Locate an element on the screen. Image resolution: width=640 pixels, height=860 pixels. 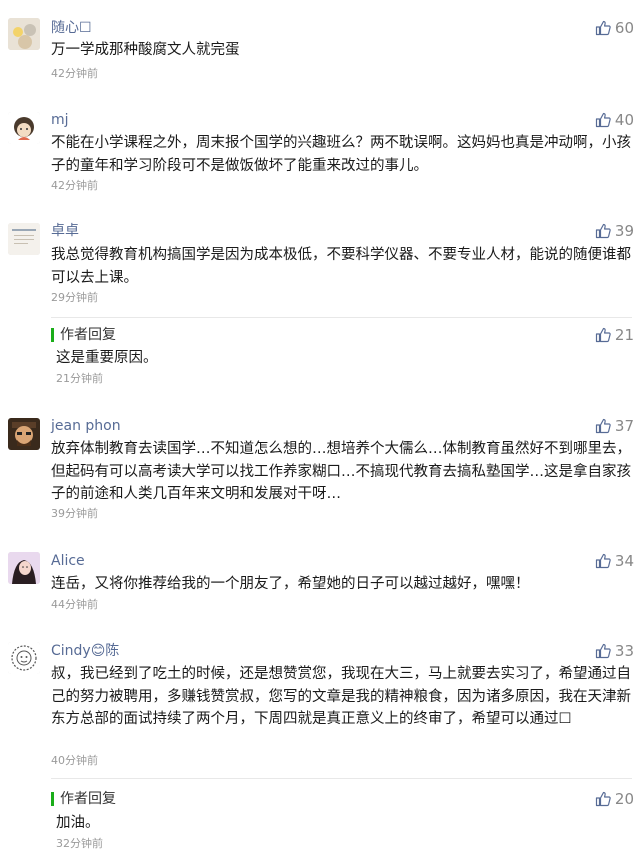
like-count: 40 is located at coordinates (624, 120).